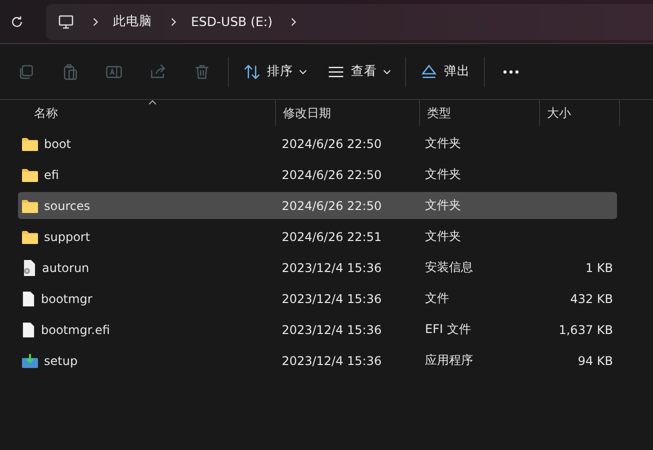  Describe the element at coordinates (437, 298) in the screenshot. I see `type-cell-text: 文件` at that location.